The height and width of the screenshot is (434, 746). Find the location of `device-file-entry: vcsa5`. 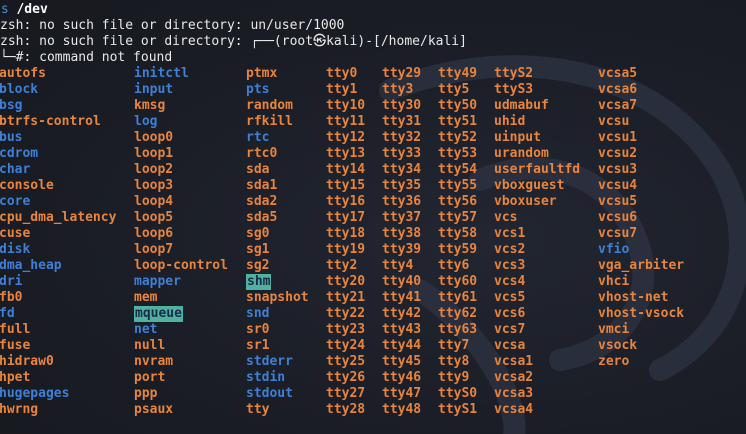

device-file-entry: vcsa5 is located at coordinates (618, 73).